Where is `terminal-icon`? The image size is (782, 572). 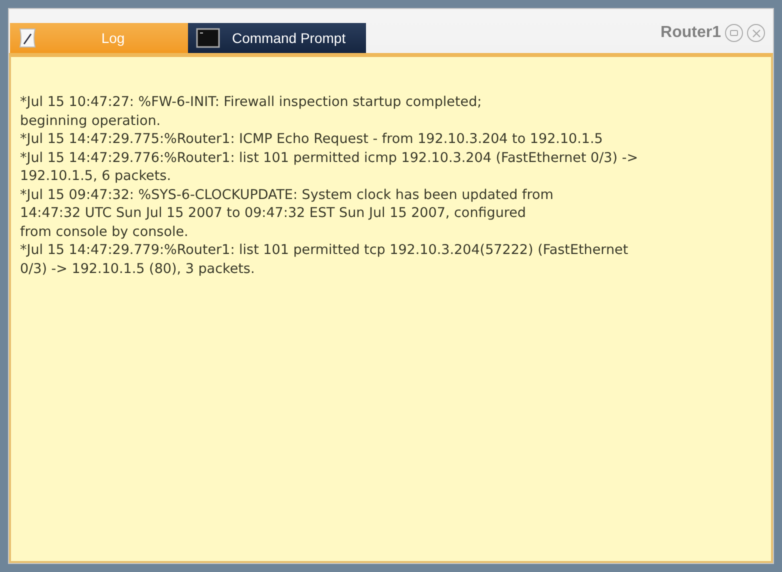 terminal-icon is located at coordinates (208, 38).